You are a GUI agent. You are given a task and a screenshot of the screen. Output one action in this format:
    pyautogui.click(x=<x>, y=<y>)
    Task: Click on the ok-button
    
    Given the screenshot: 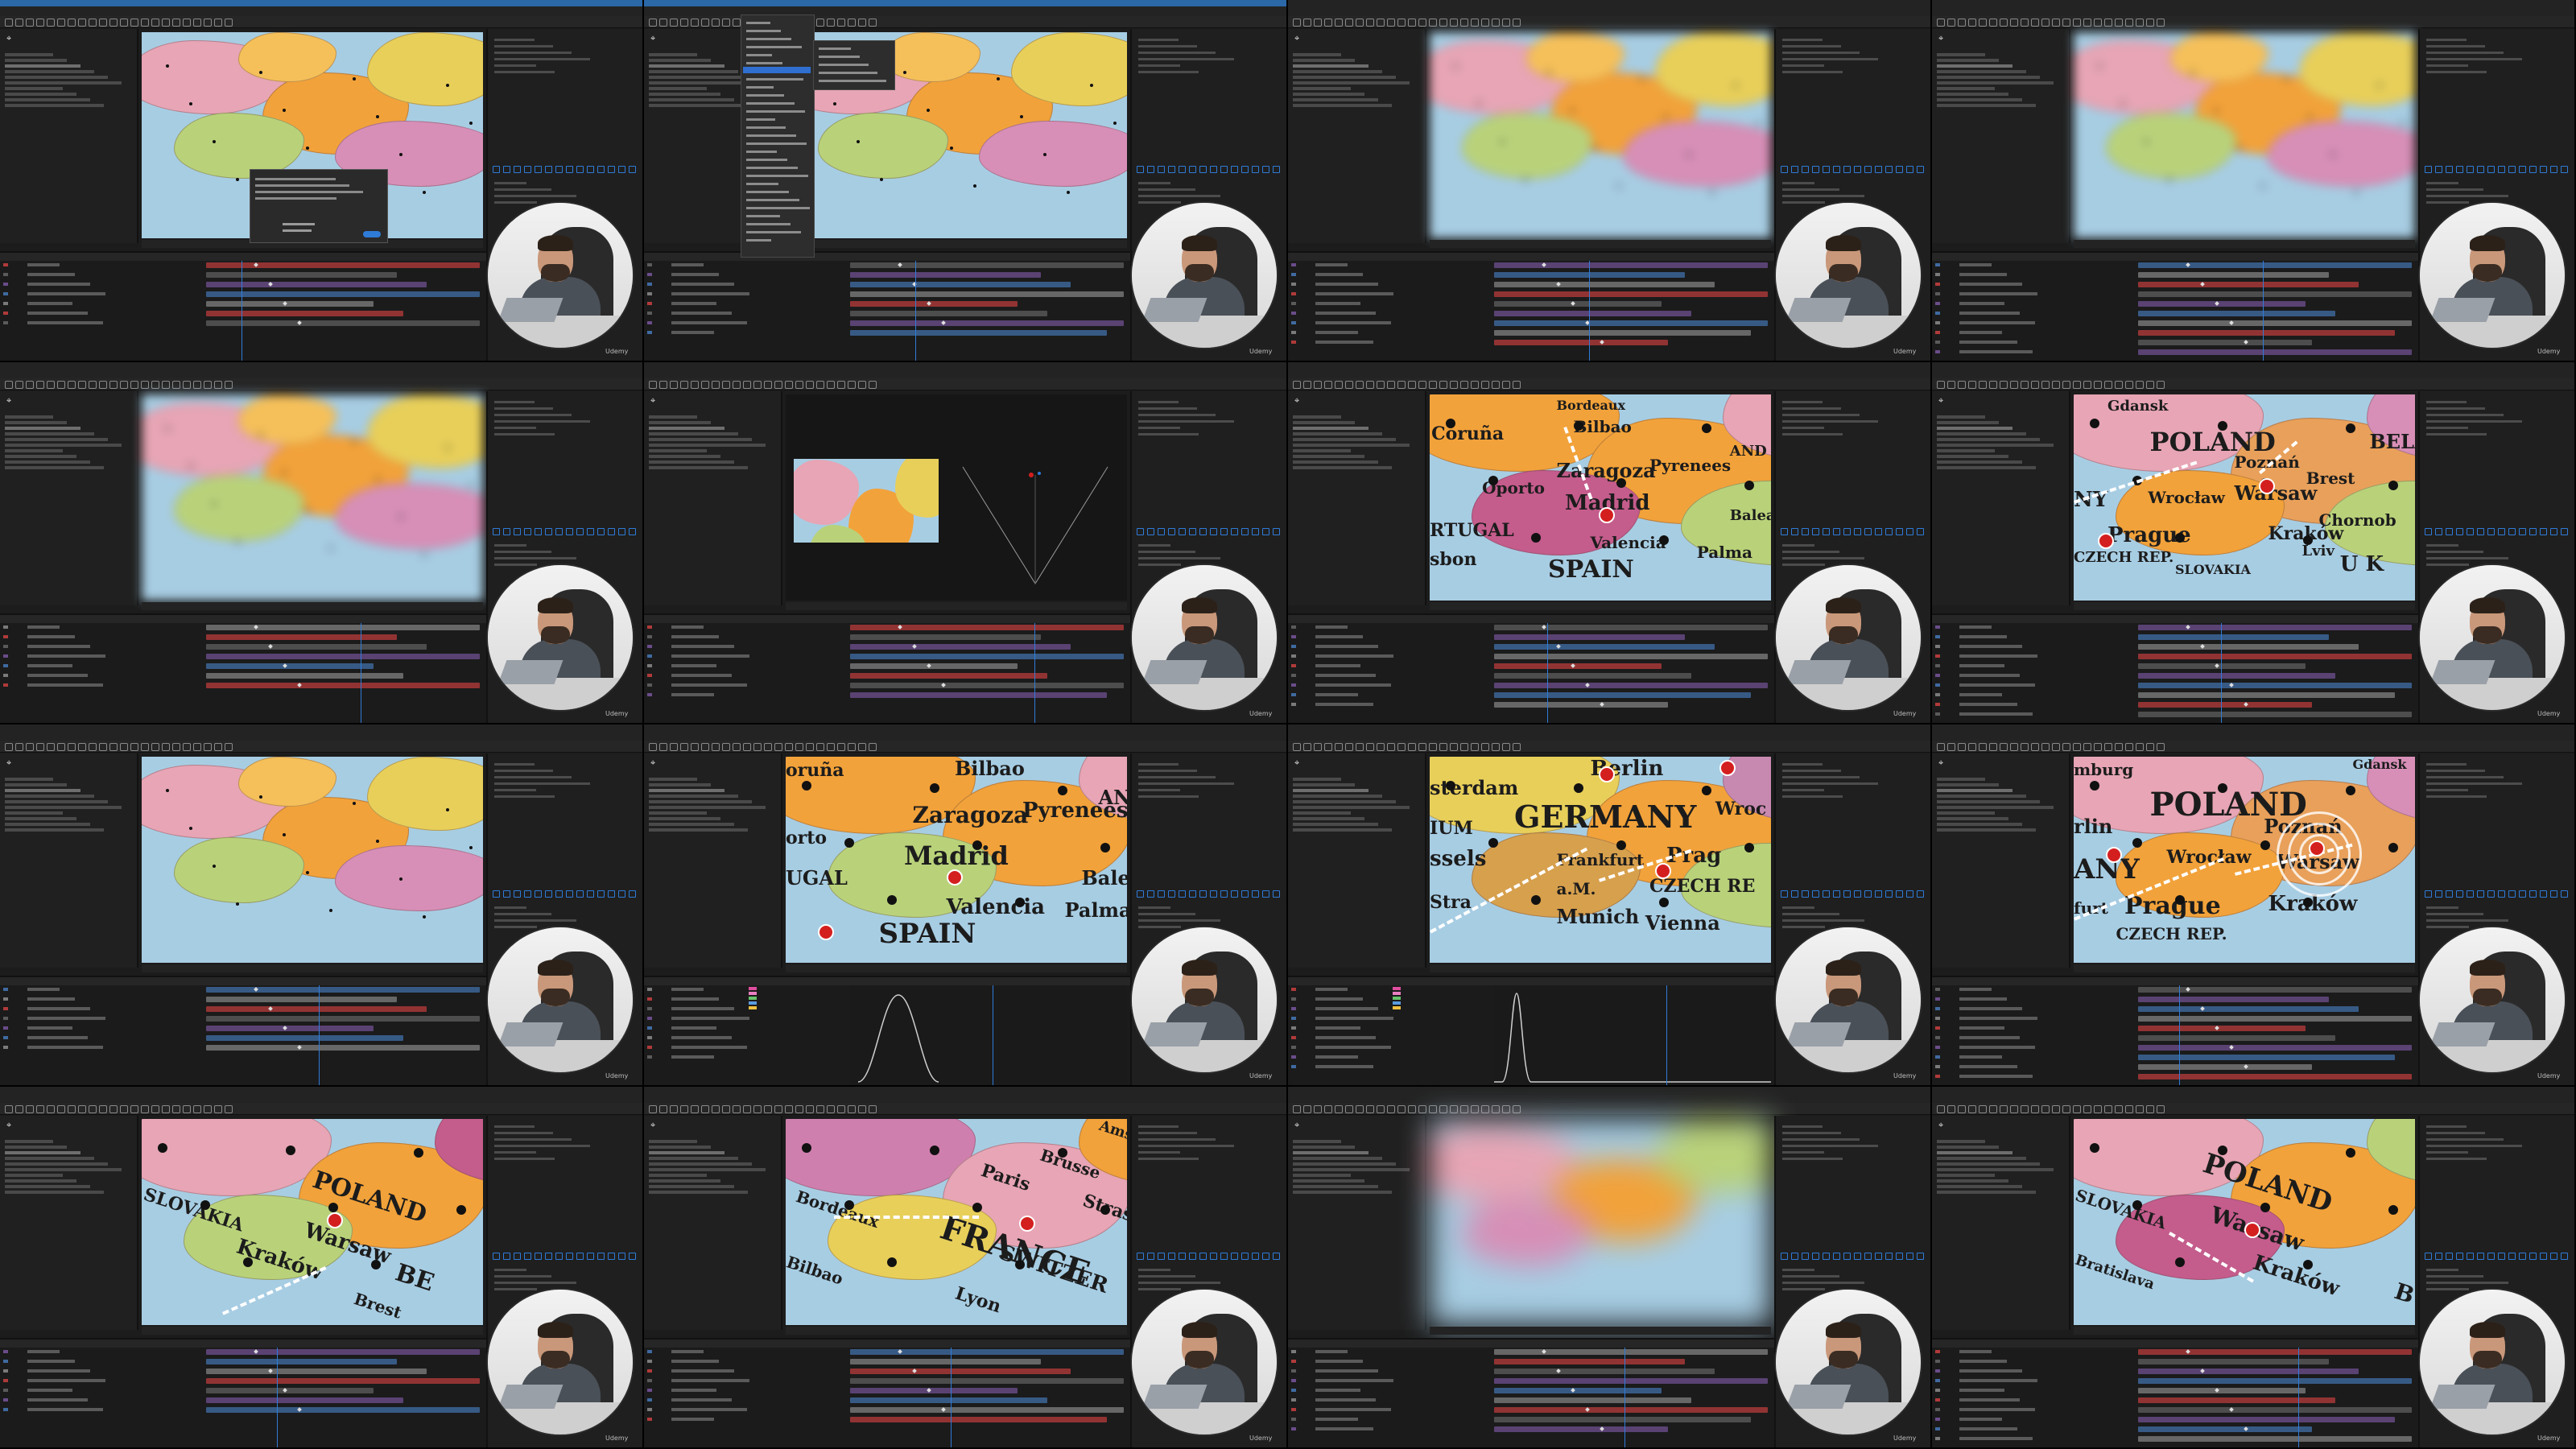 What is the action you would take?
    pyautogui.click(x=372, y=234)
    